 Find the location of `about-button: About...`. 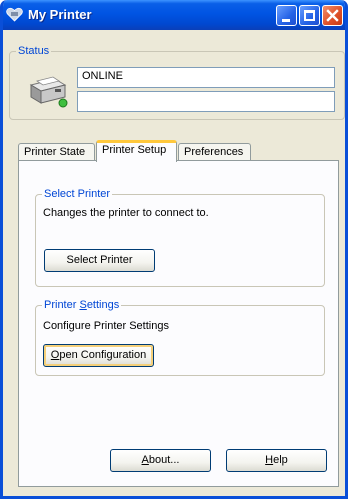

about-button: About... is located at coordinates (160, 460).